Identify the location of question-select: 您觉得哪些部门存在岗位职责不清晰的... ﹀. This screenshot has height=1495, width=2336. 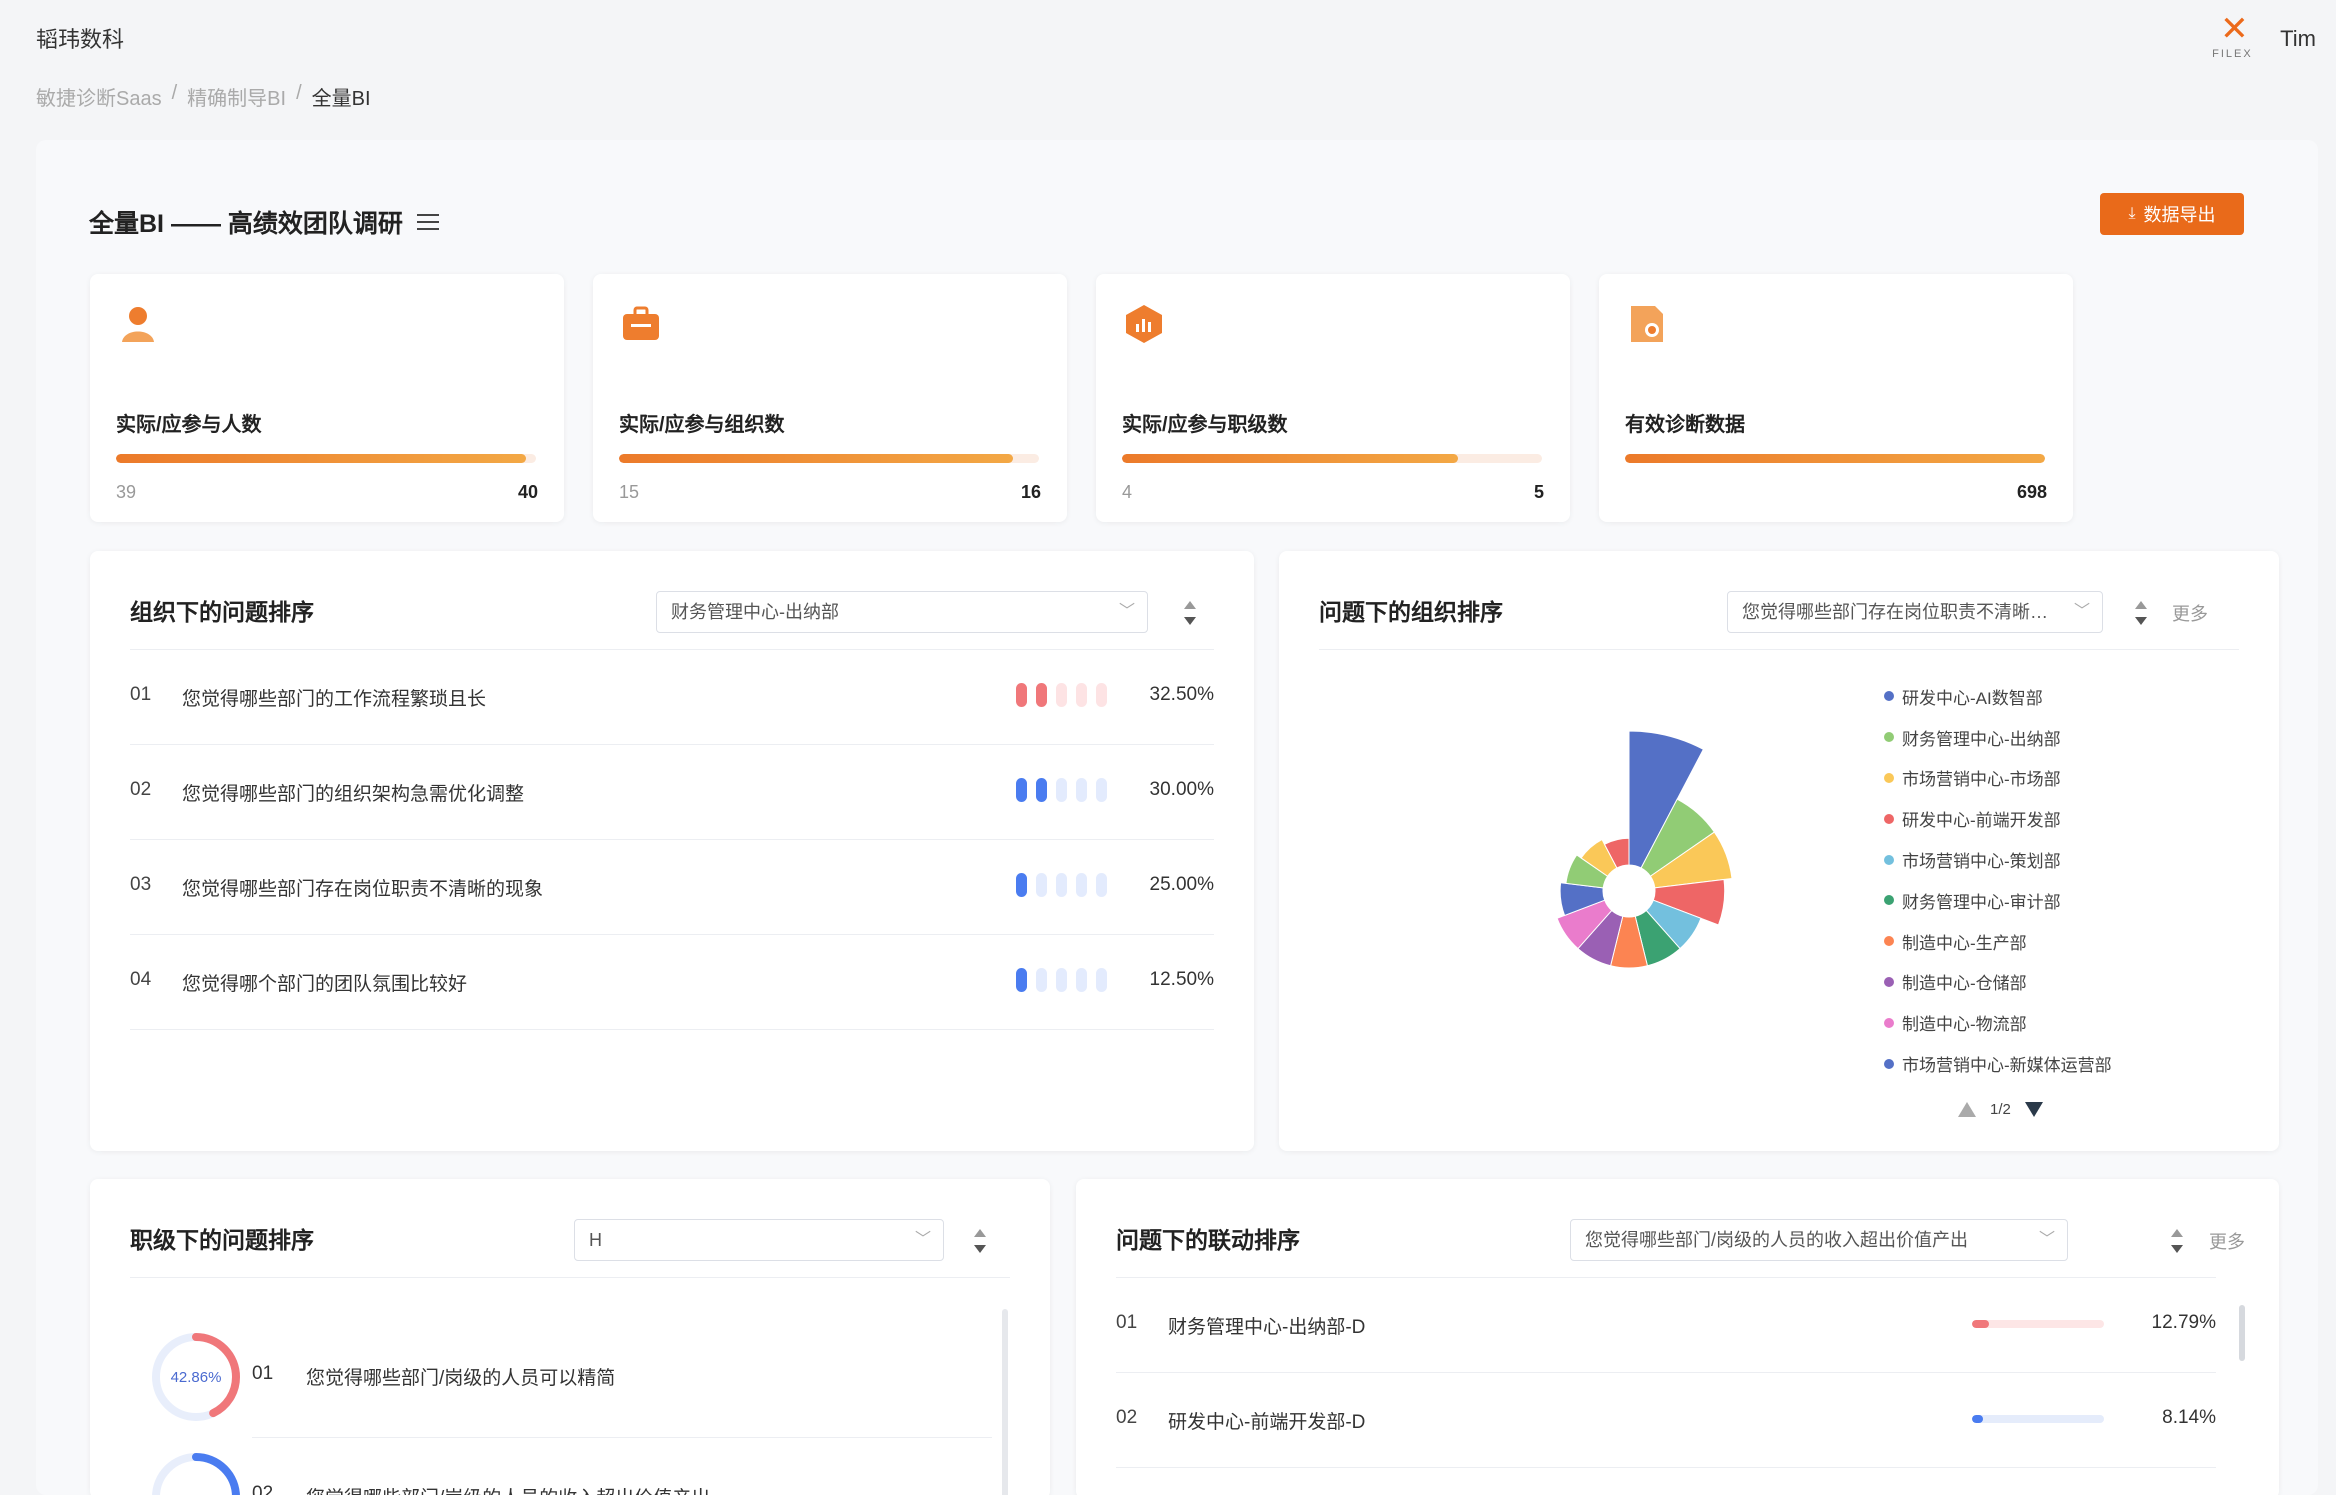
(1915, 612).